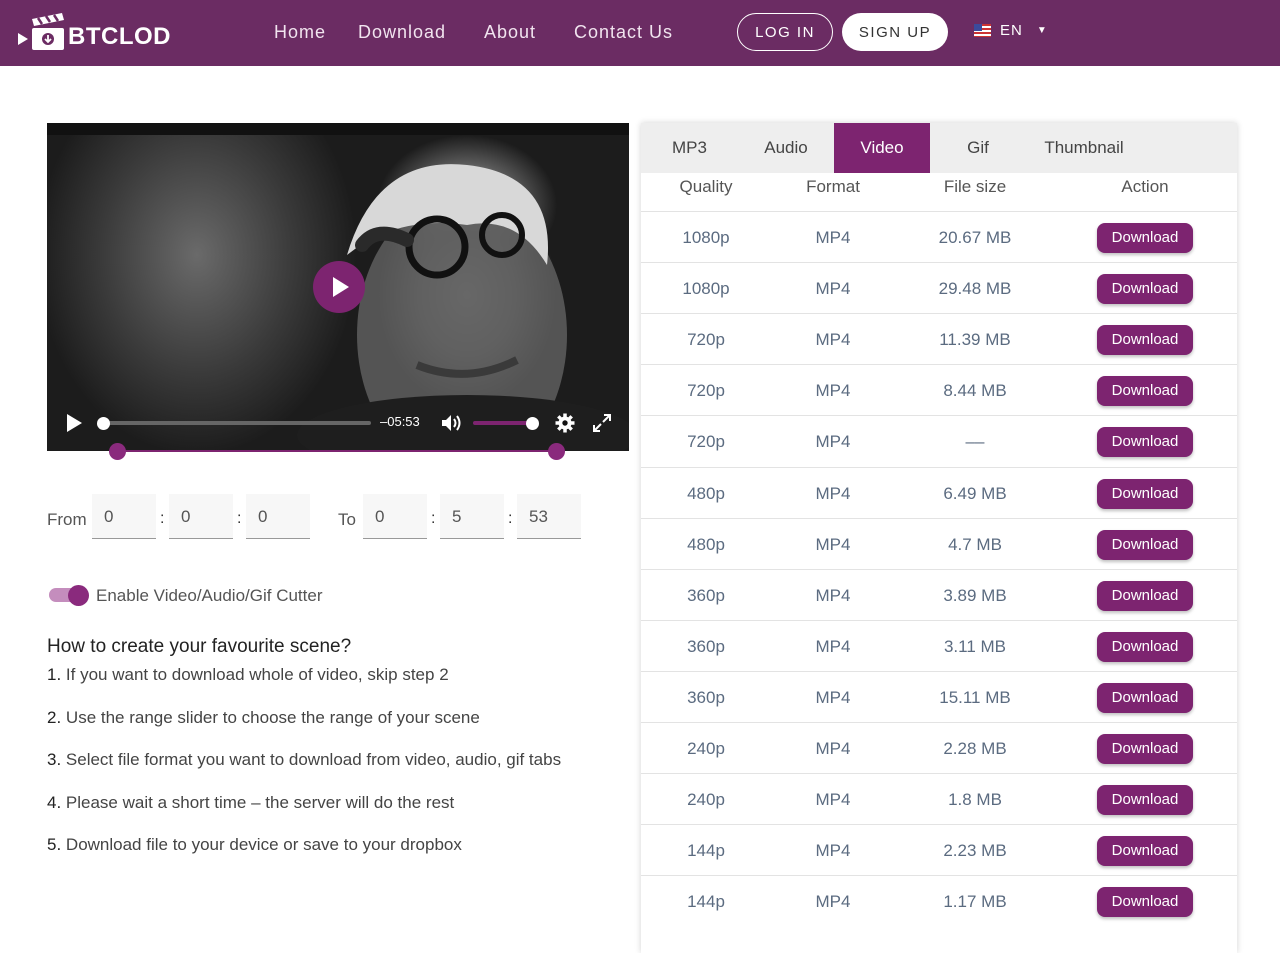 The height and width of the screenshot is (953, 1280). What do you see at coordinates (1084, 148) in the screenshot?
I see `tab-thumbnail: Thumbnail` at bounding box center [1084, 148].